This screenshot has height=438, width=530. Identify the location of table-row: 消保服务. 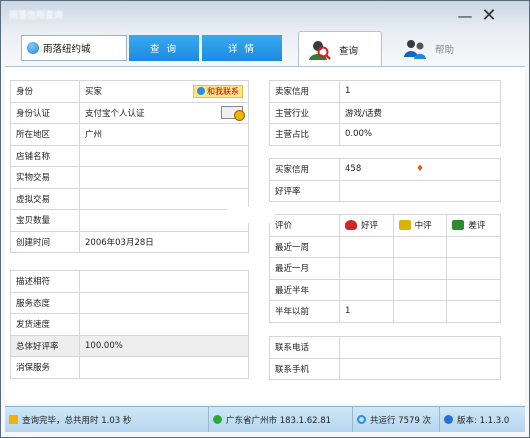
(129, 367).